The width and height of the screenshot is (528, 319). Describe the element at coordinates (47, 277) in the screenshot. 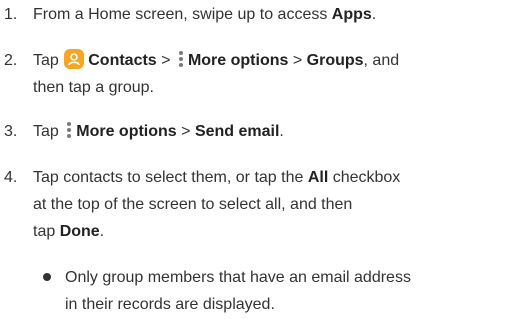

I see `bullet-dot-icon` at that location.